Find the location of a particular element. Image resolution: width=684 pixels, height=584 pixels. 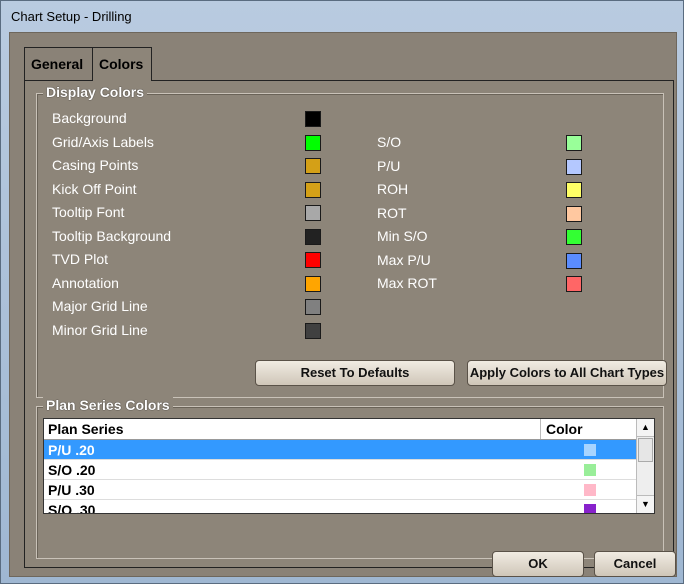

plan-series-colors-legend: Plan Series Colors is located at coordinates (108, 405).